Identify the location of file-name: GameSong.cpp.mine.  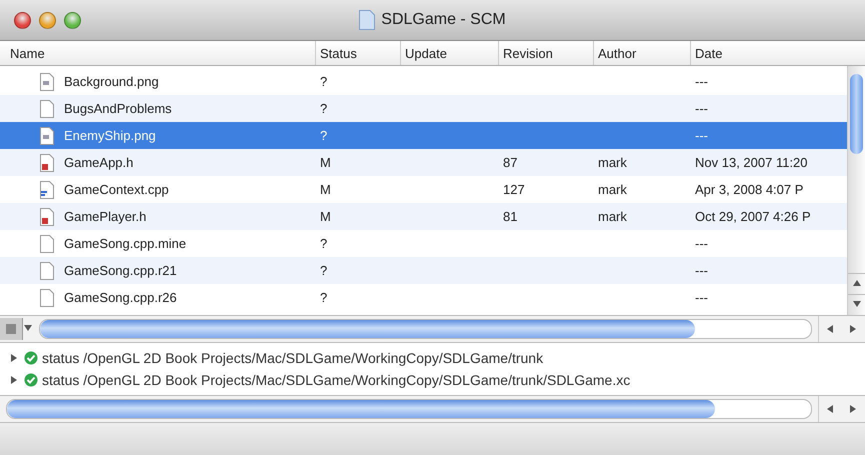
(124, 243).